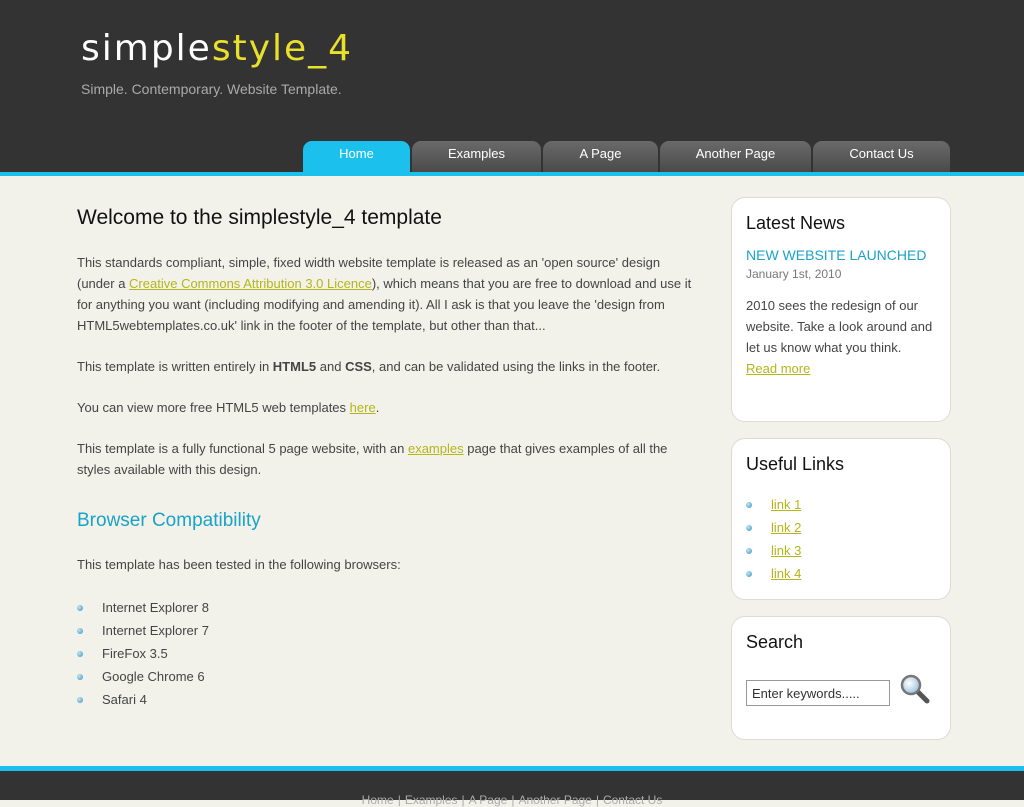 The width and height of the screenshot is (1024, 807). I want to click on header-accent-stripe, so click(512, 174).